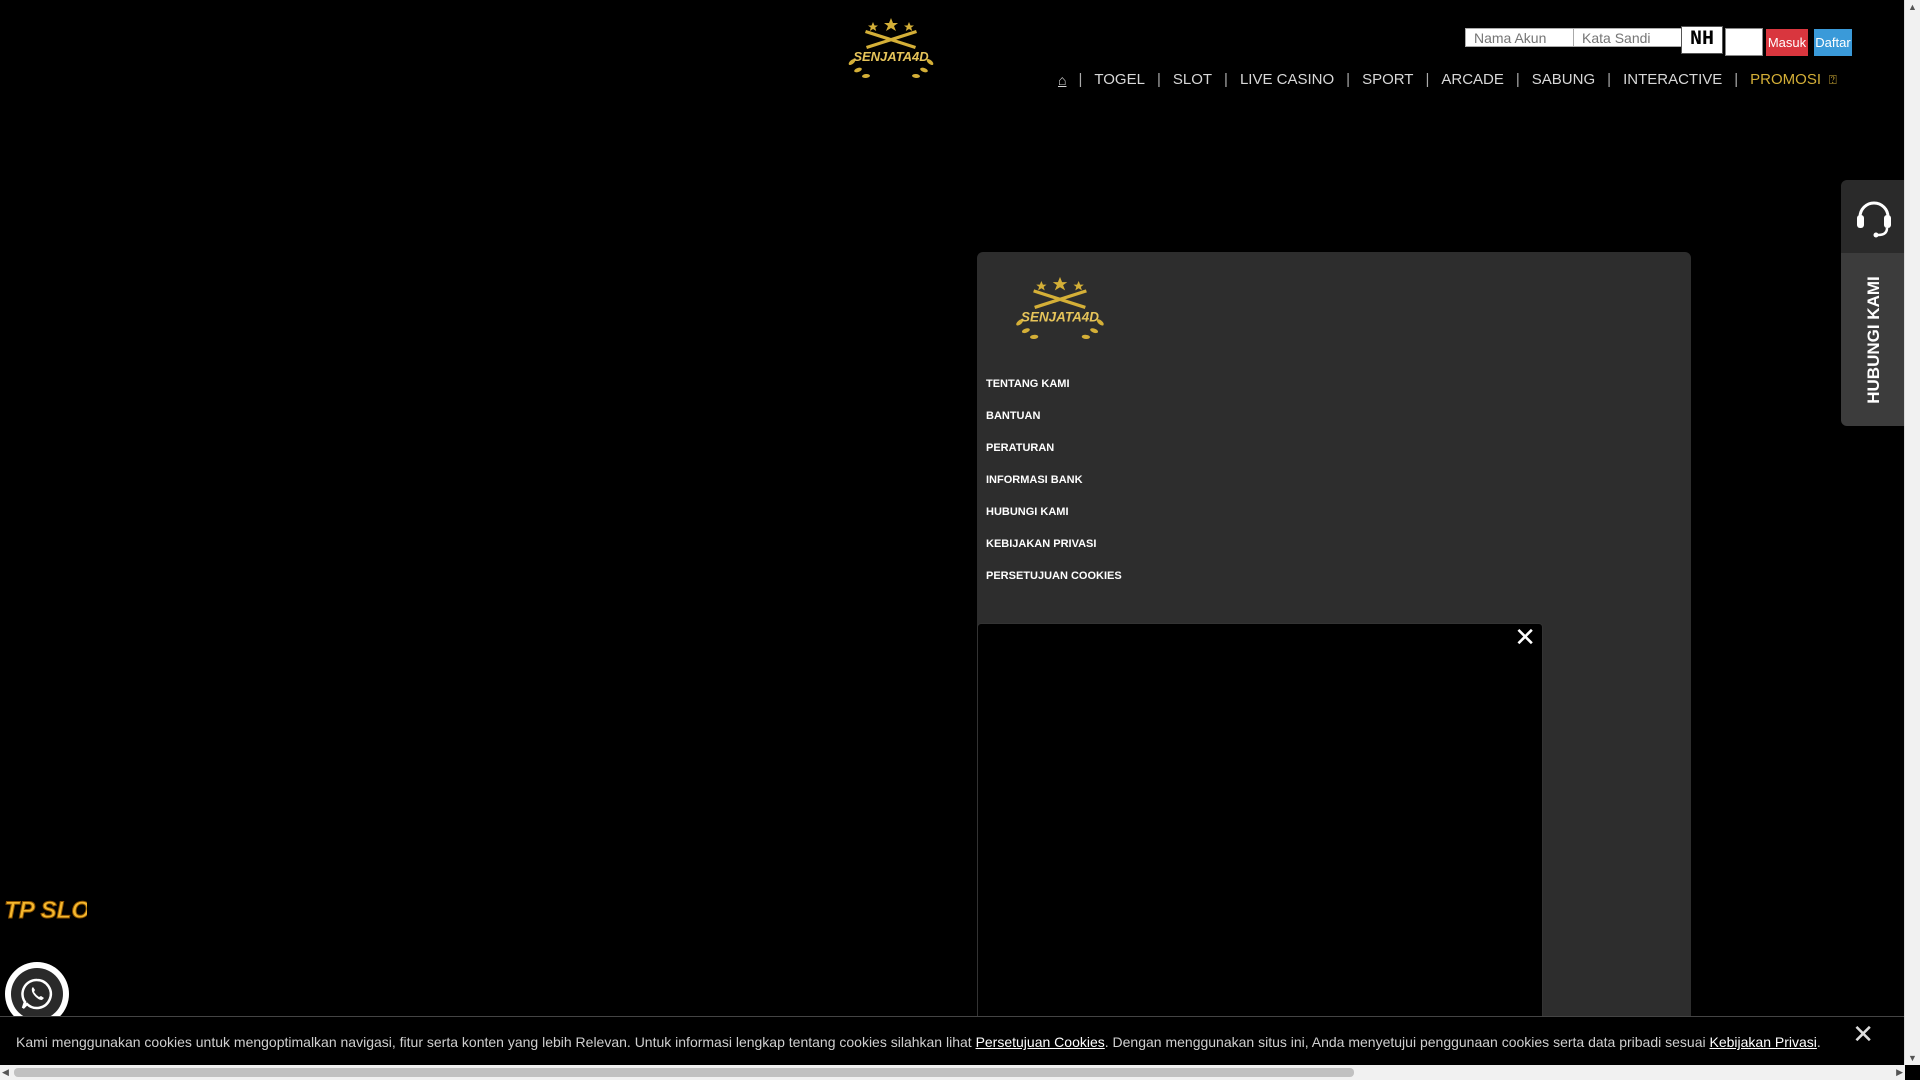 This screenshot has height=1080, width=1920. I want to click on nav-item-togel: TOGEL, so click(1119, 79).